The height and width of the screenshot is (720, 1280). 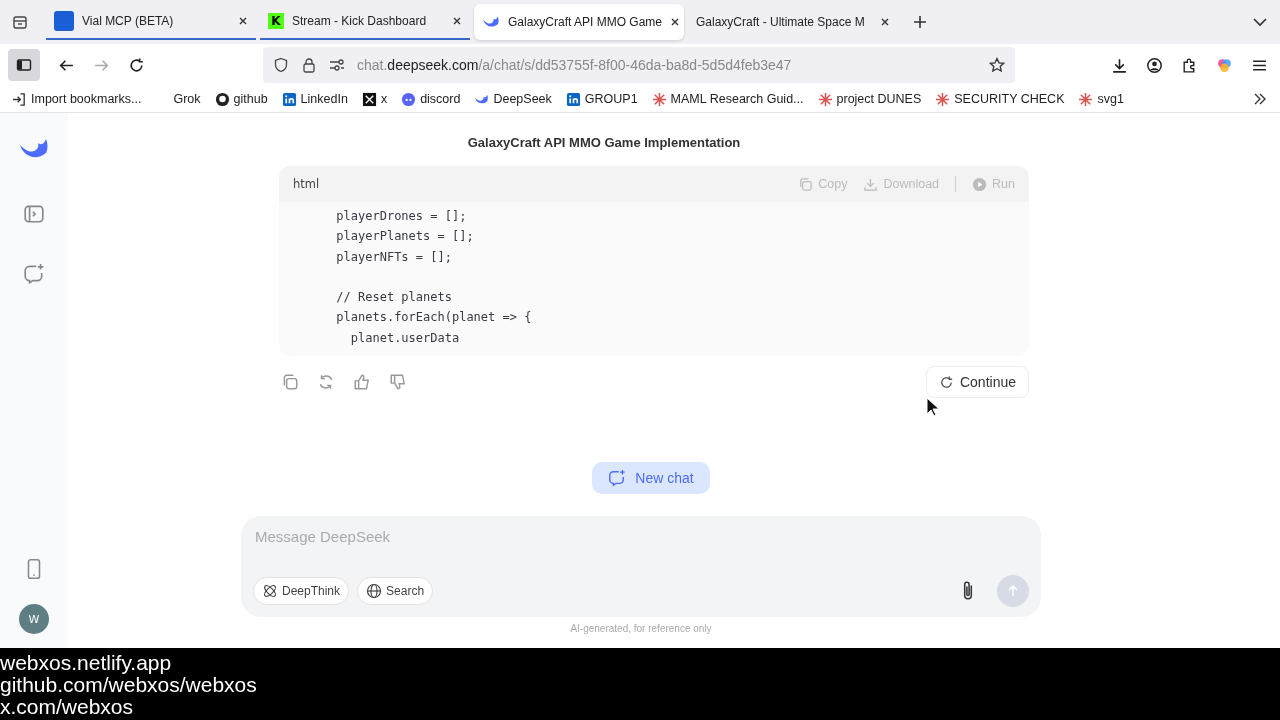 I want to click on bookmark-item: svg1, so click(x=1101, y=99).